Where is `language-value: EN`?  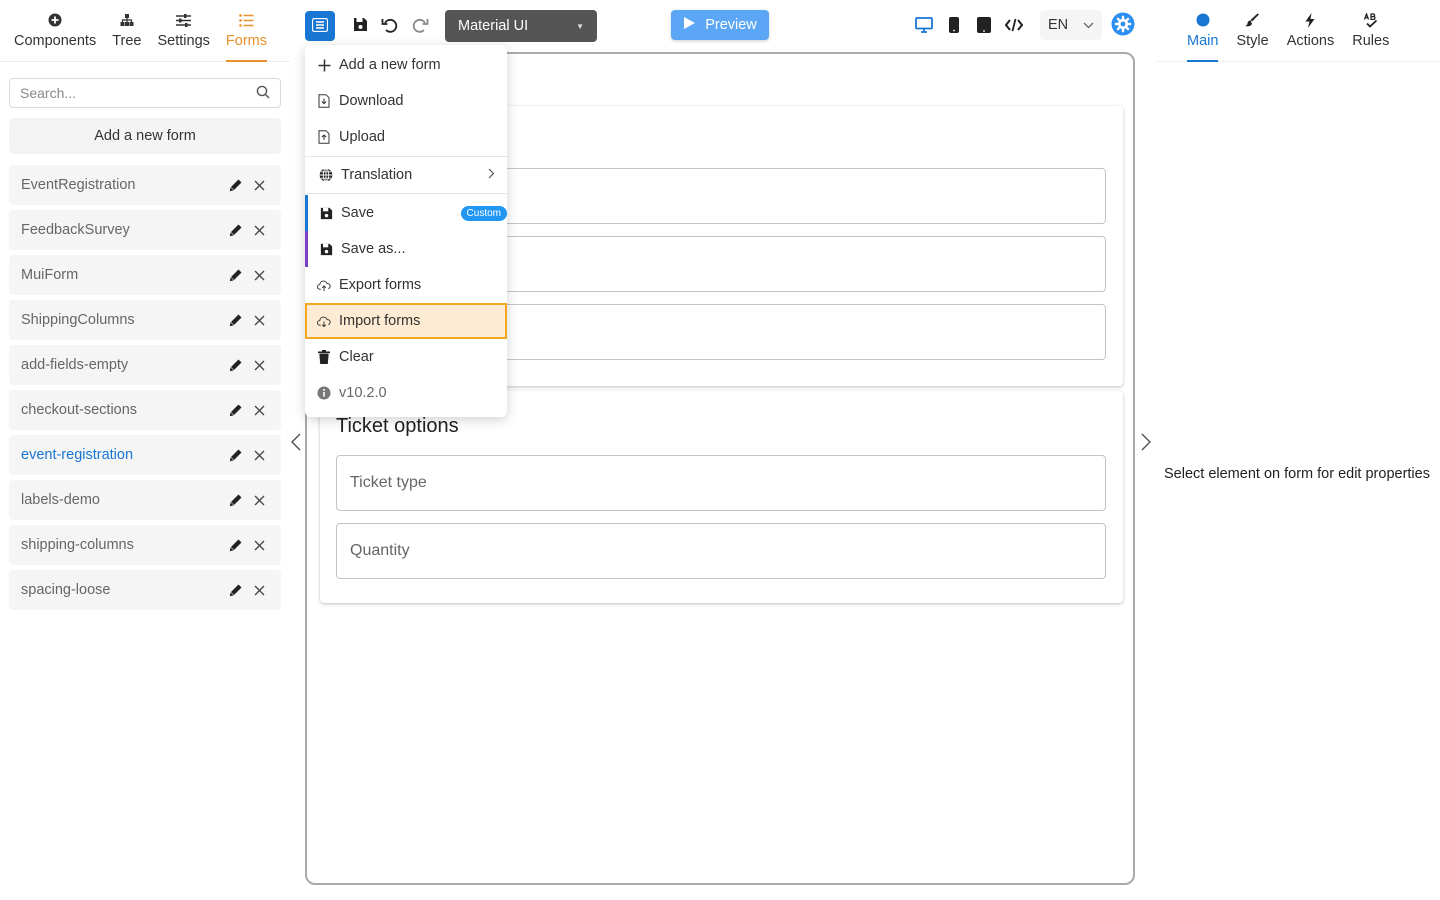 language-value: EN is located at coordinates (1058, 25).